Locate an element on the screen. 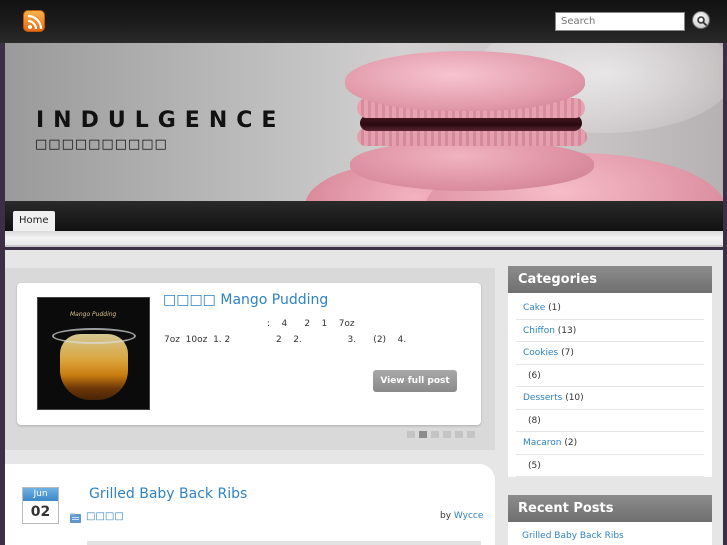  category-count: (1) is located at coordinates (554, 308).